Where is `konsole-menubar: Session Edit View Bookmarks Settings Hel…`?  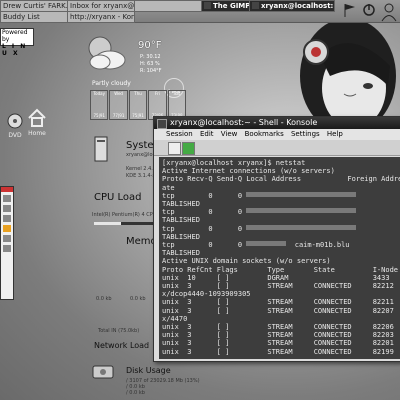
konsole-menubar: Session Edit View Bookmarks Settings Hel… is located at coordinates (277, 134).